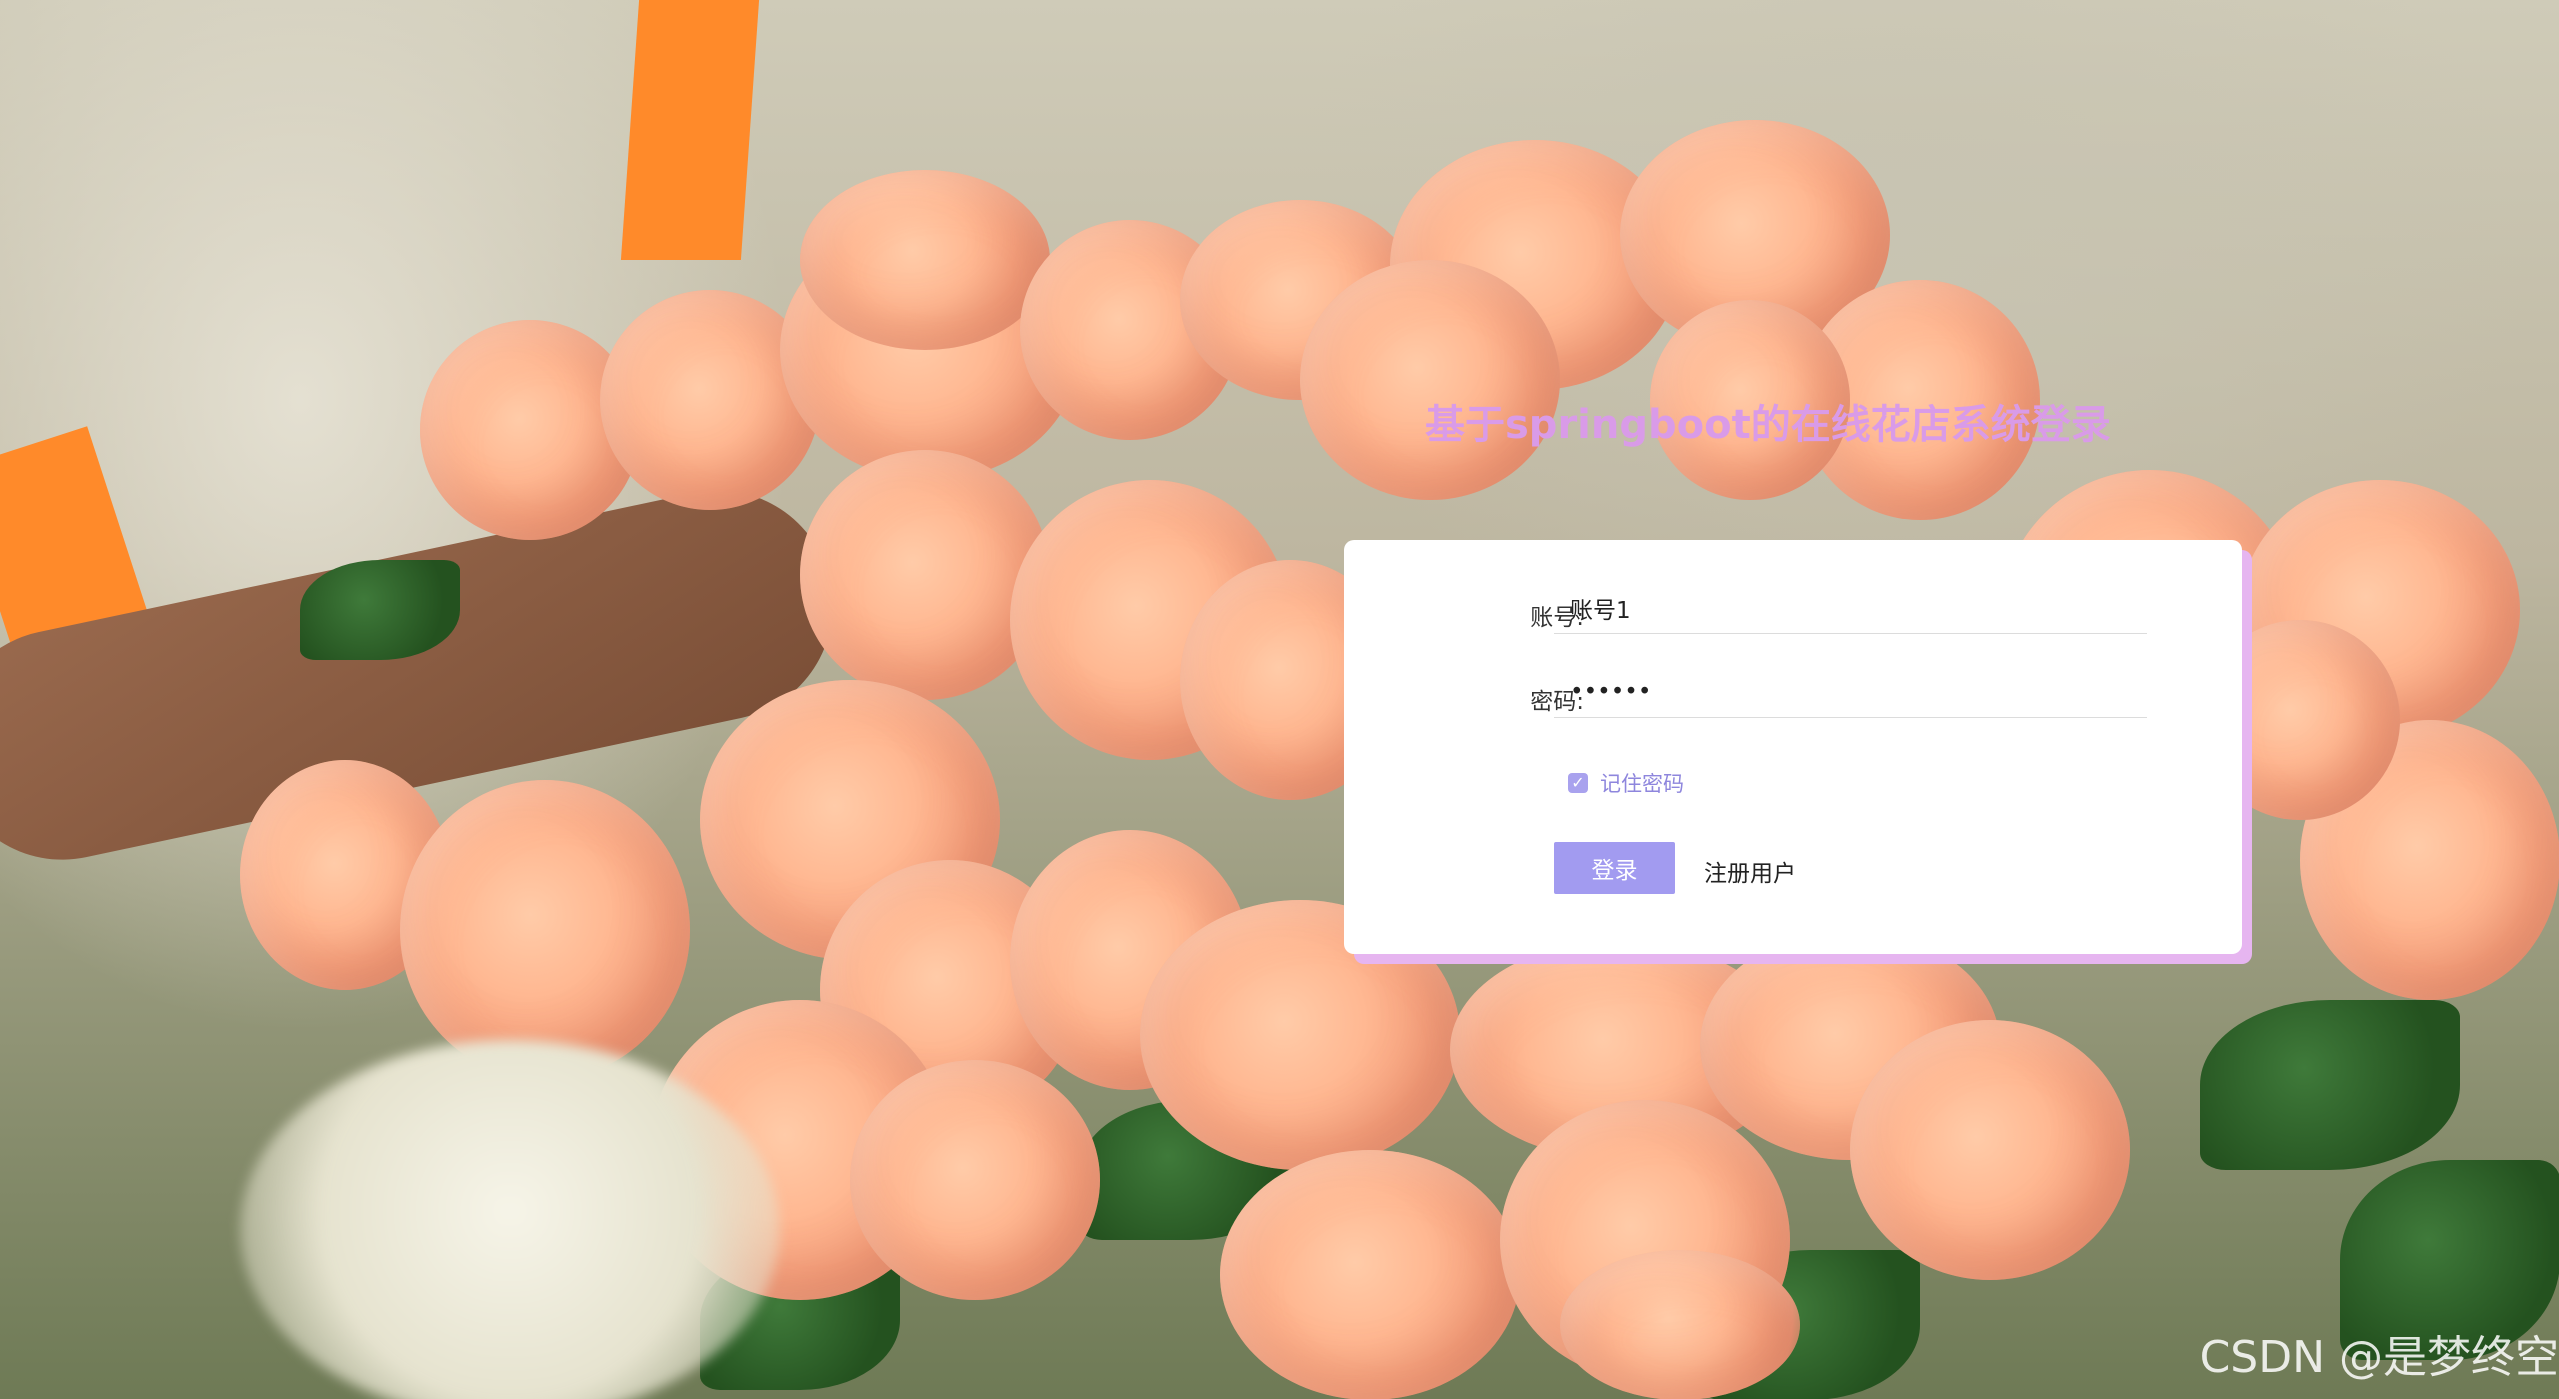 The height and width of the screenshot is (1399, 2559). Describe the element at coordinates (1614, 868) in the screenshot. I see `login-button: 登录` at that location.